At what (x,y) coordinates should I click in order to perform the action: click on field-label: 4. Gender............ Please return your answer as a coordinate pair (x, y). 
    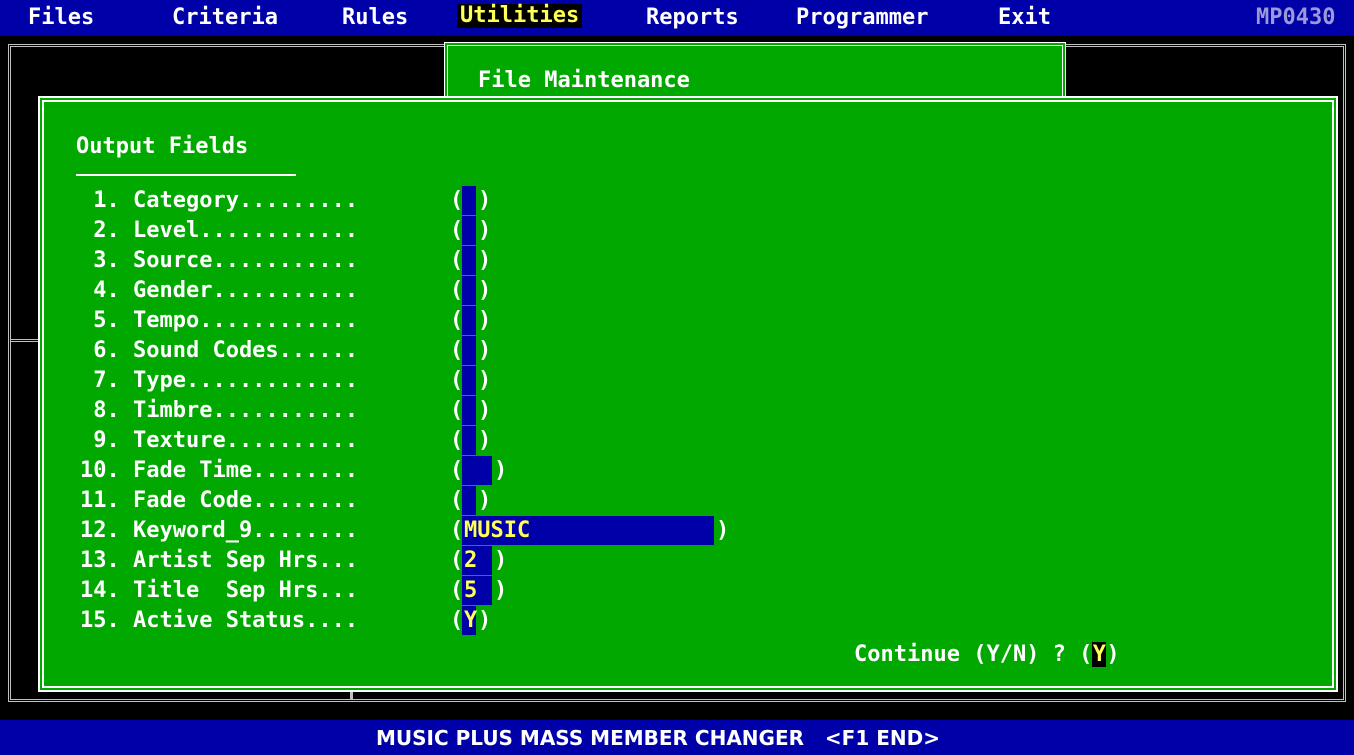
    Looking at the image, I should click on (219, 290).